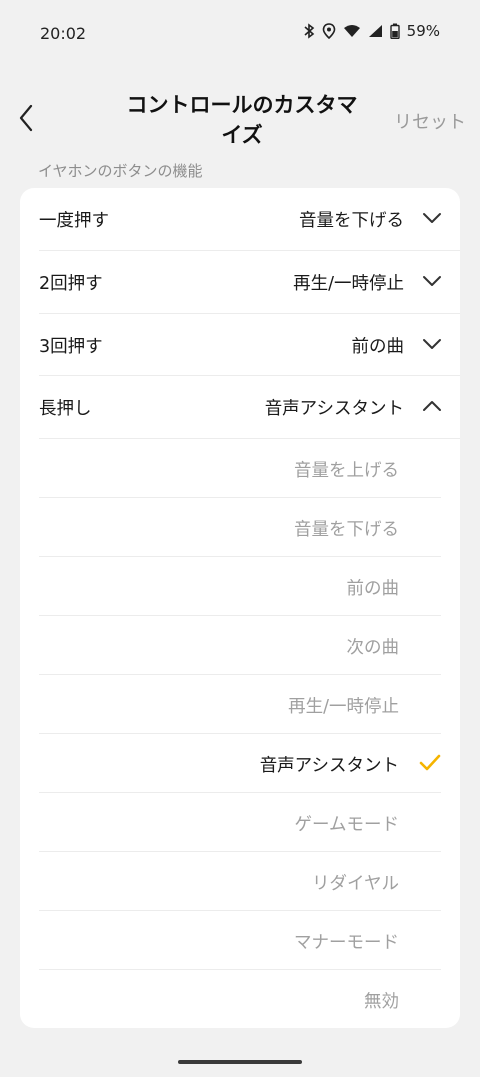 This screenshot has width=480, height=1077. I want to click on option-label: リダイヤル, so click(355, 884).